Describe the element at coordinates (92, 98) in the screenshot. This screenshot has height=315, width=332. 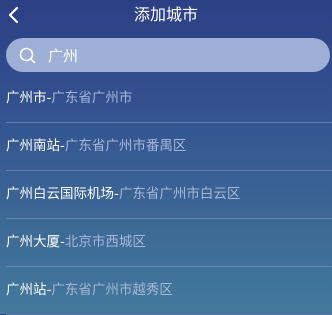
I see `place-region: 广东省广州市` at that location.